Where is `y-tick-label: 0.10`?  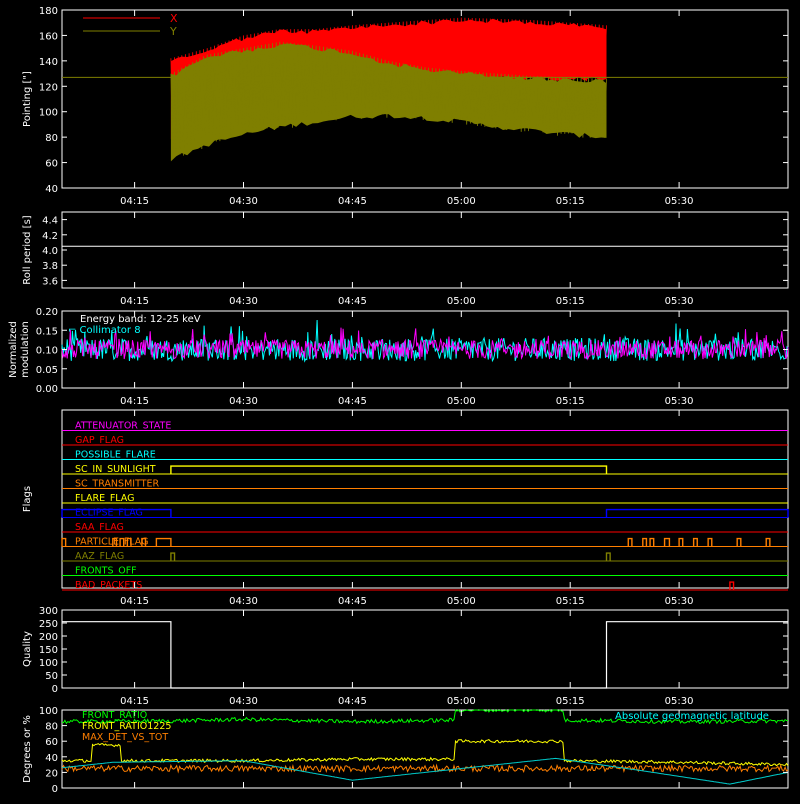
y-tick-label: 0.10 is located at coordinates (47, 351).